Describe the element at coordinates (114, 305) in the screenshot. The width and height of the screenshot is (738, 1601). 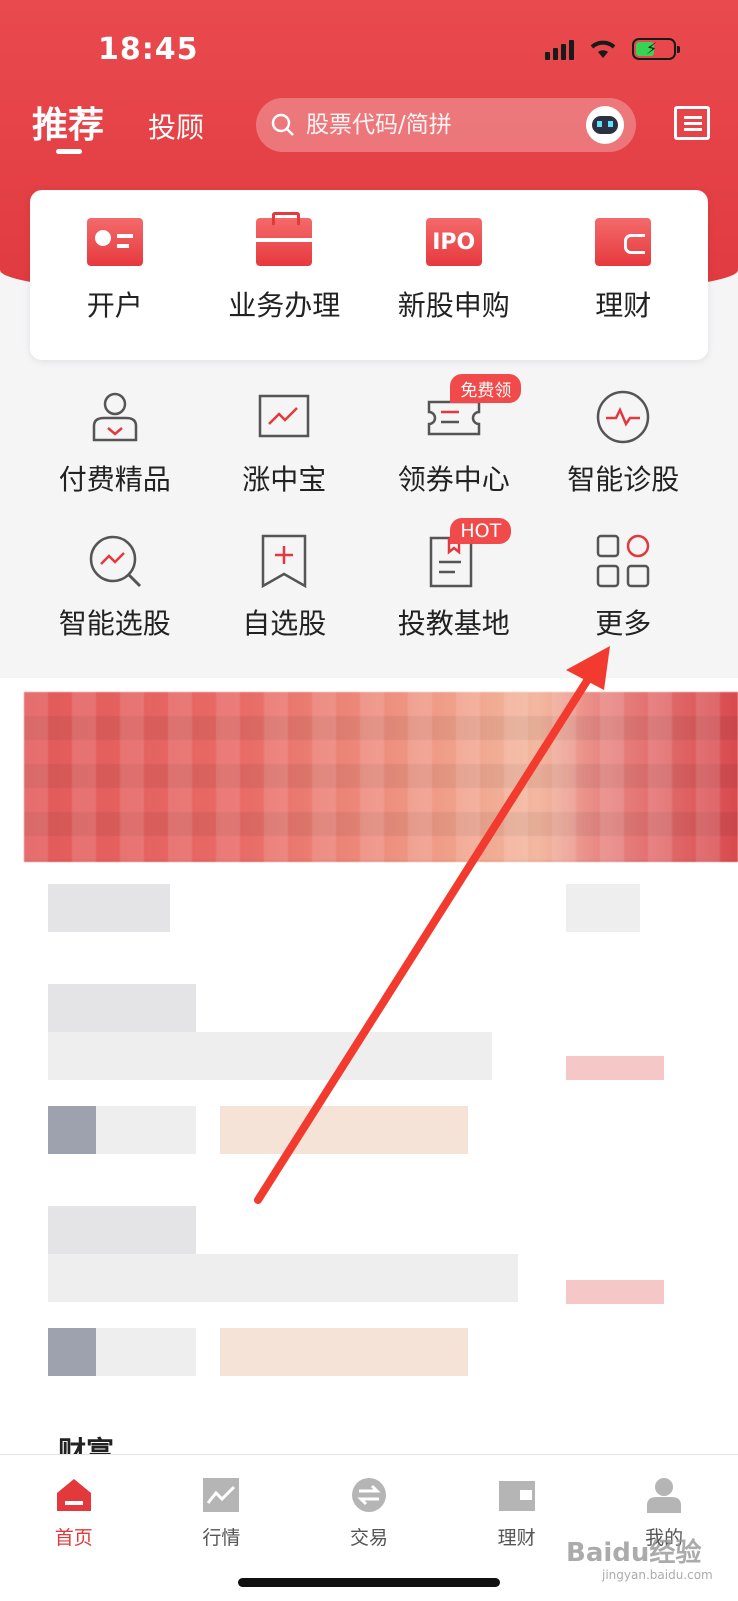
I see `service-label: 开户` at that location.